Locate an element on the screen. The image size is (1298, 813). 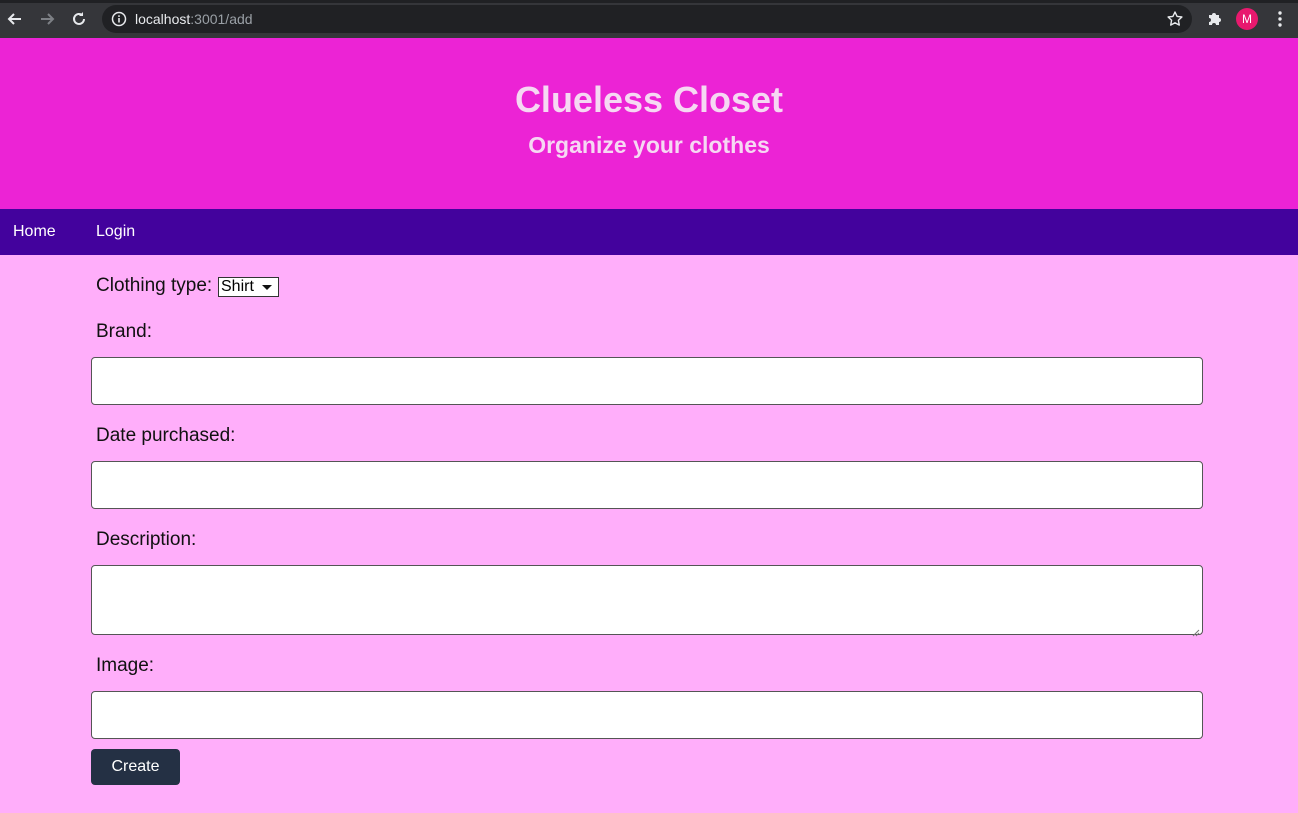
url-text: localhost:3001/add is located at coordinates (194, 19).